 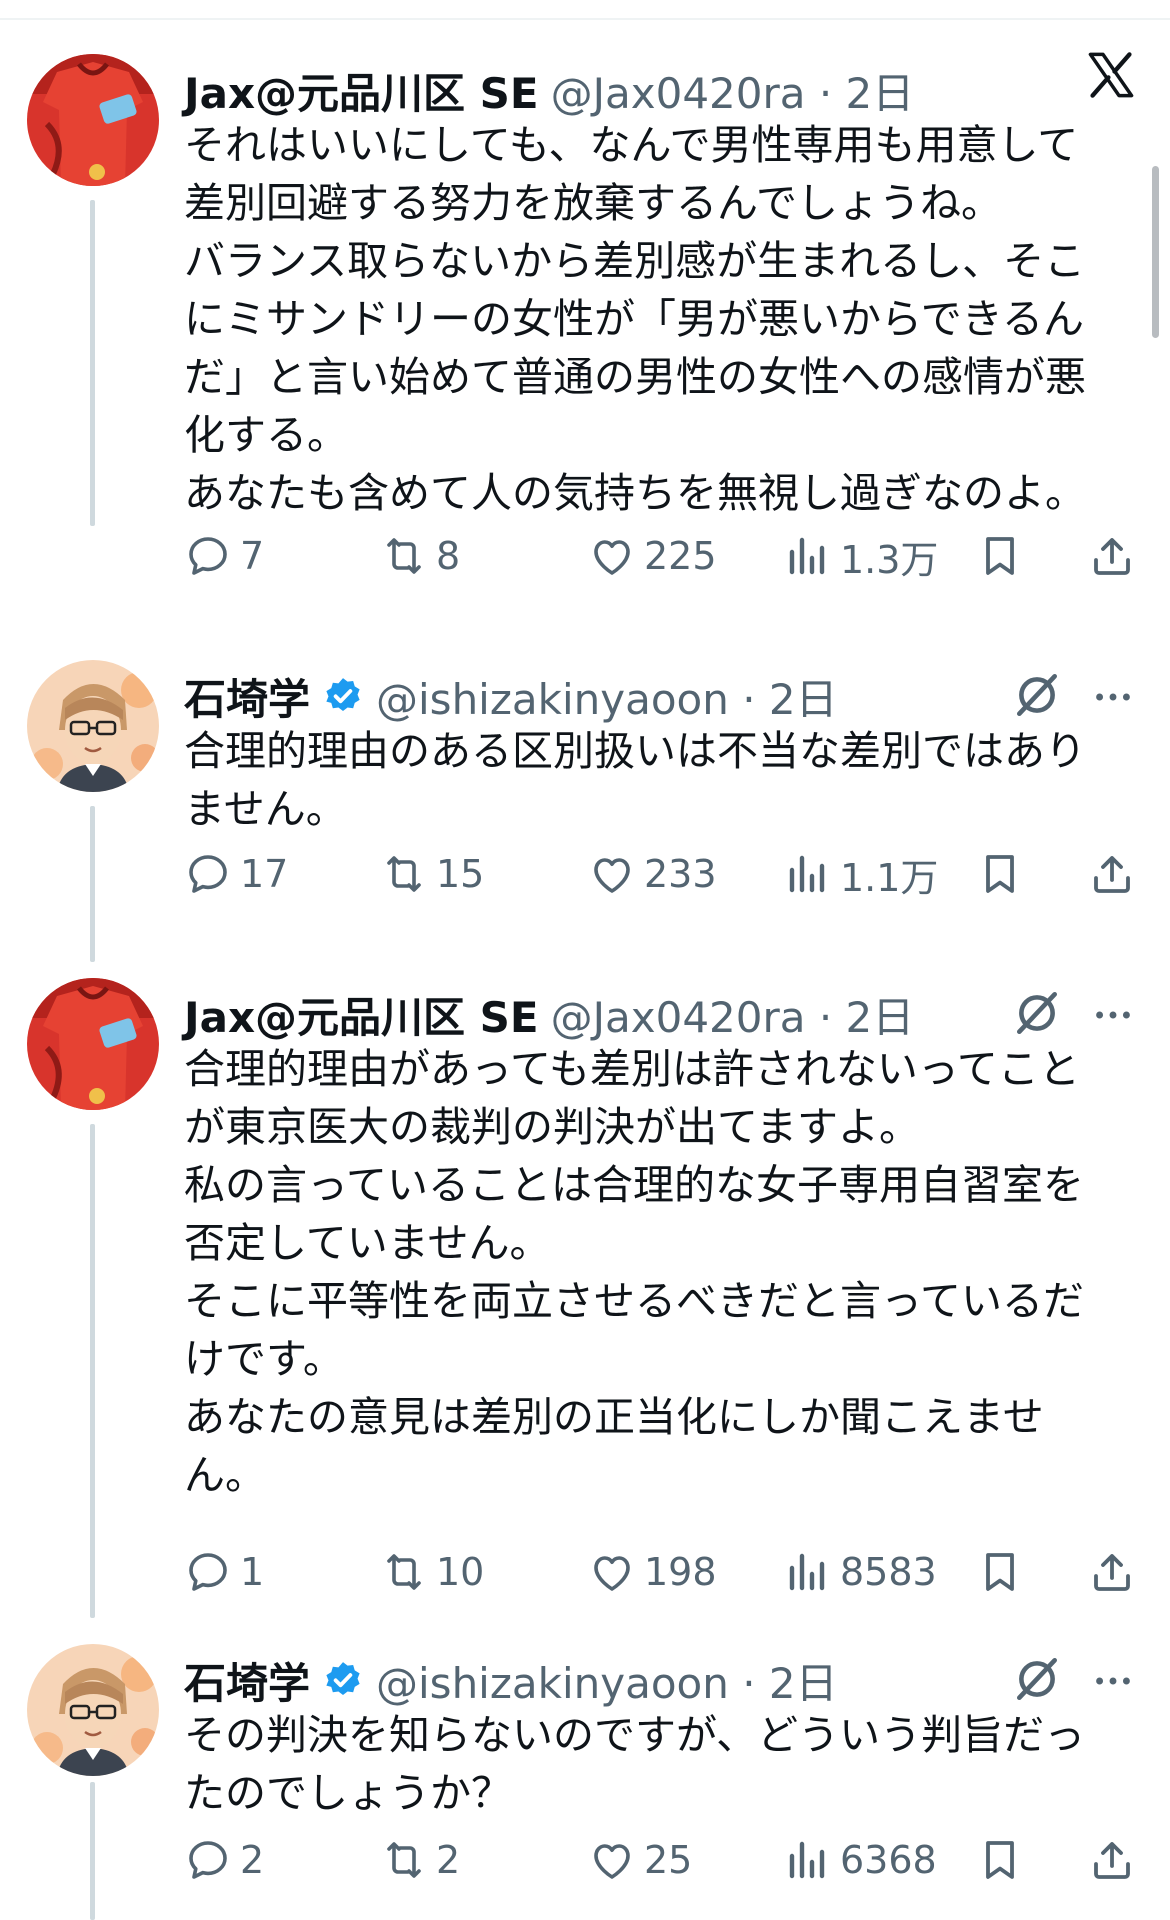 I want to click on view-count: 1.3万, so click(x=889, y=559).